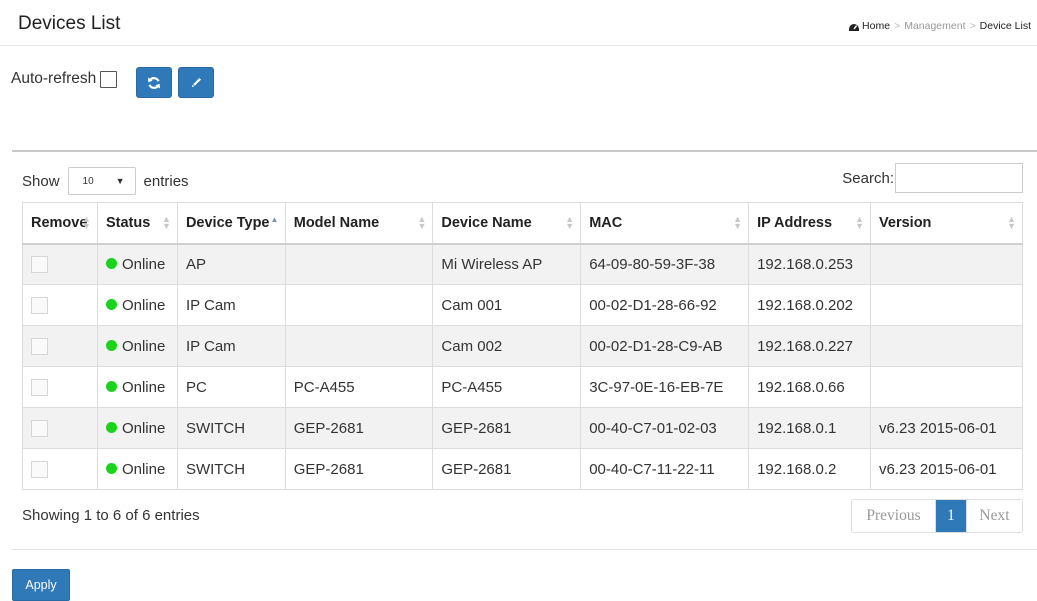  I want to click on previous-page-button: Previous, so click(894, 516).